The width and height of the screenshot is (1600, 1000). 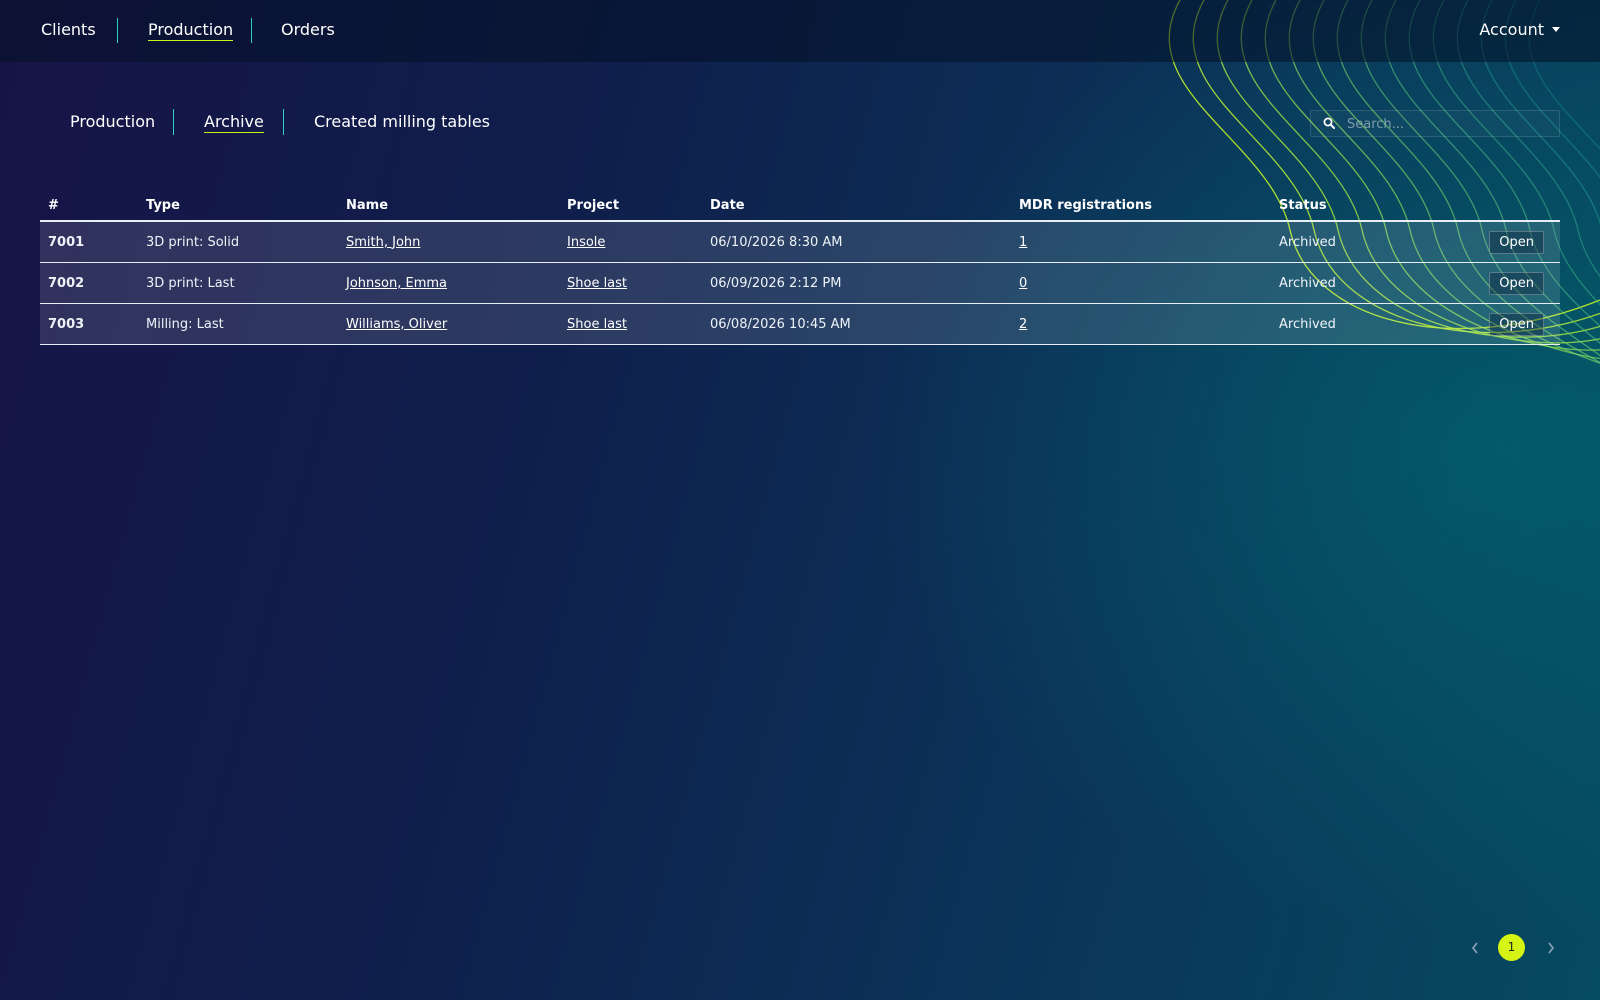 I want to click on project-link: Insole, so click(x=586, y=242).